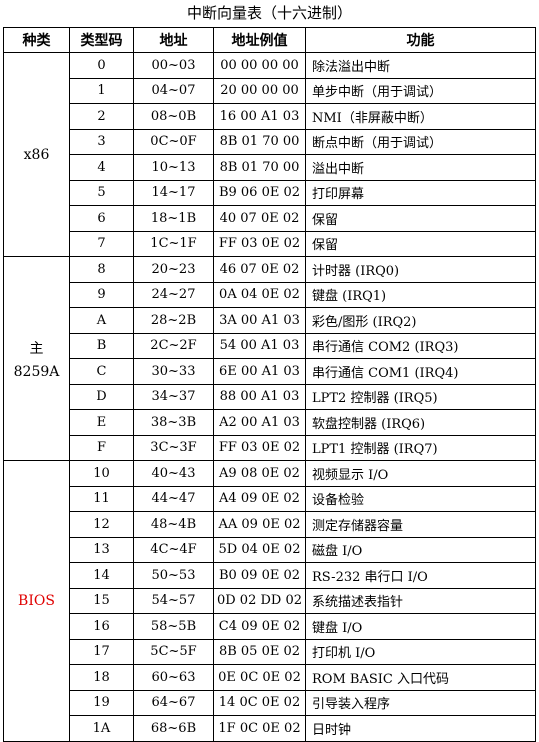  I want to click on category-cell: 主 8259A, so click(36, 358).